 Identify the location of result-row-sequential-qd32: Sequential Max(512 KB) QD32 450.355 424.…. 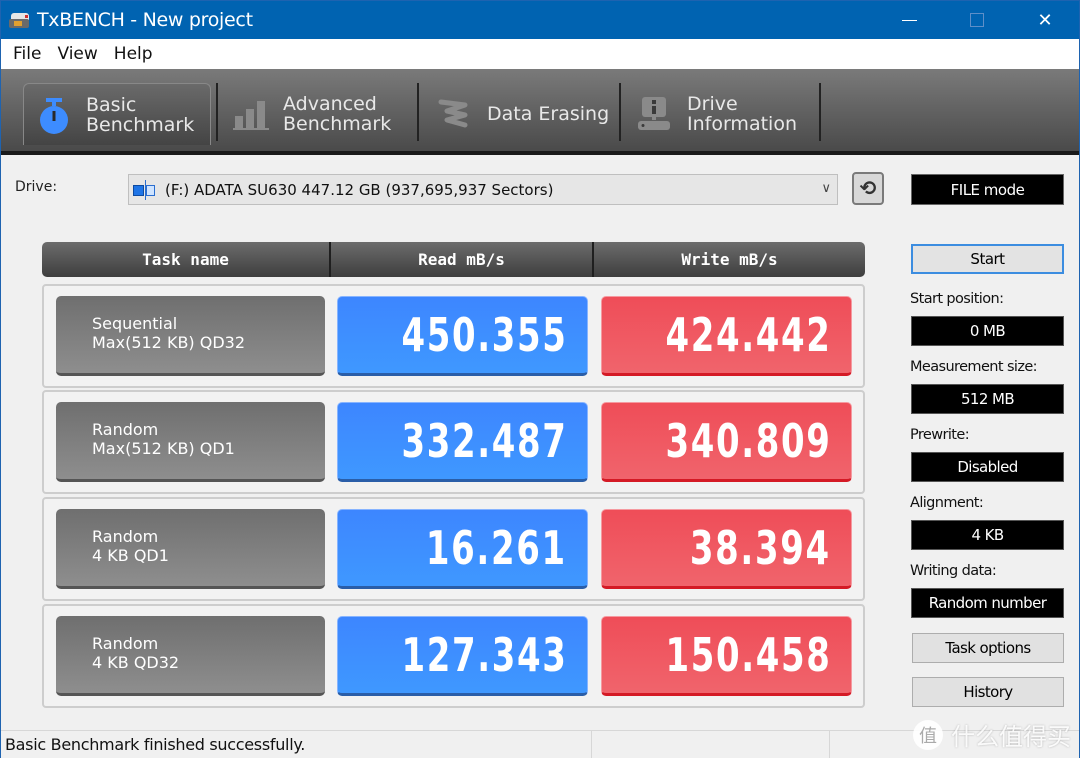
(453, 336).